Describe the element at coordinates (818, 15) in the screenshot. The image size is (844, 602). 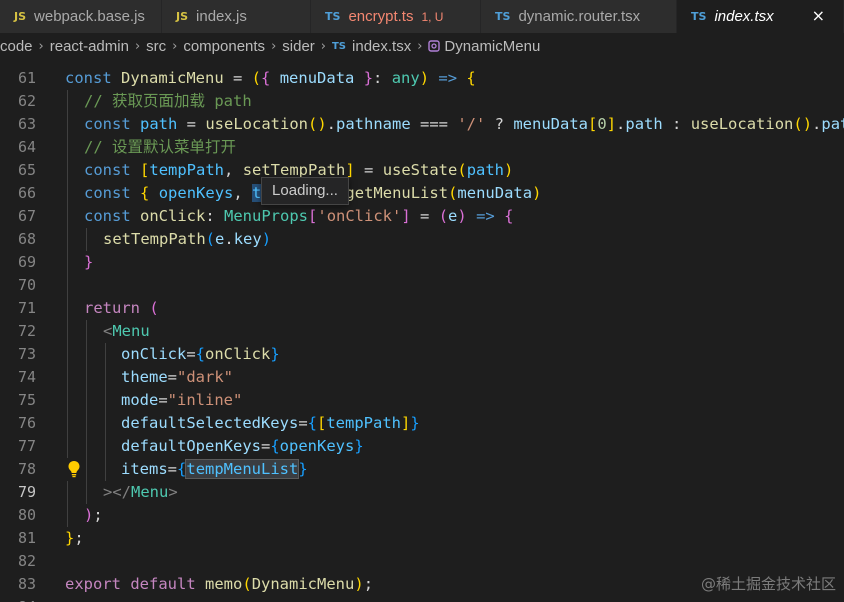
I see `close-icon: ×` at that location.